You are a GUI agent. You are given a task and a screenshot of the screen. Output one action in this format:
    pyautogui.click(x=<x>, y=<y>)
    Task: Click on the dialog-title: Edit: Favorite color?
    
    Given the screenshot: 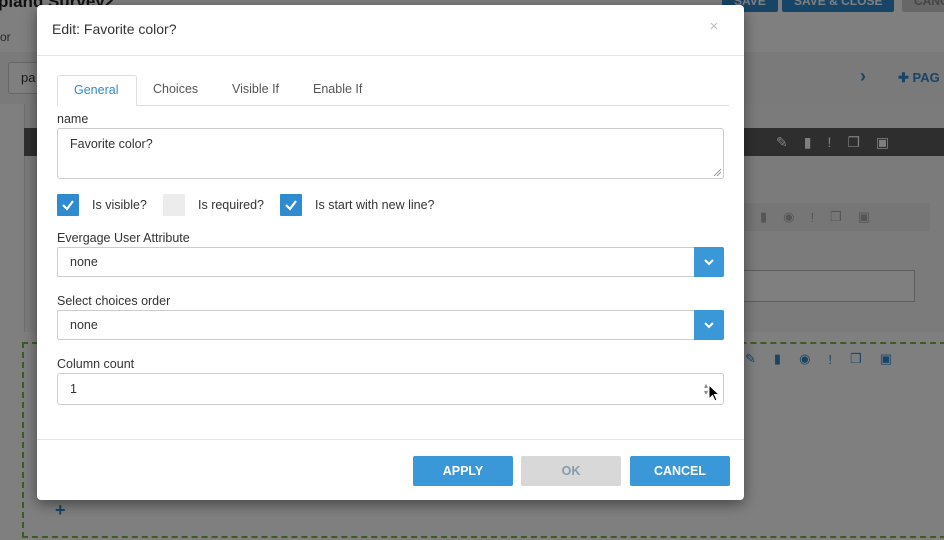 What is the action you would take?
    pyautogui.click(x=114, y=29)
    